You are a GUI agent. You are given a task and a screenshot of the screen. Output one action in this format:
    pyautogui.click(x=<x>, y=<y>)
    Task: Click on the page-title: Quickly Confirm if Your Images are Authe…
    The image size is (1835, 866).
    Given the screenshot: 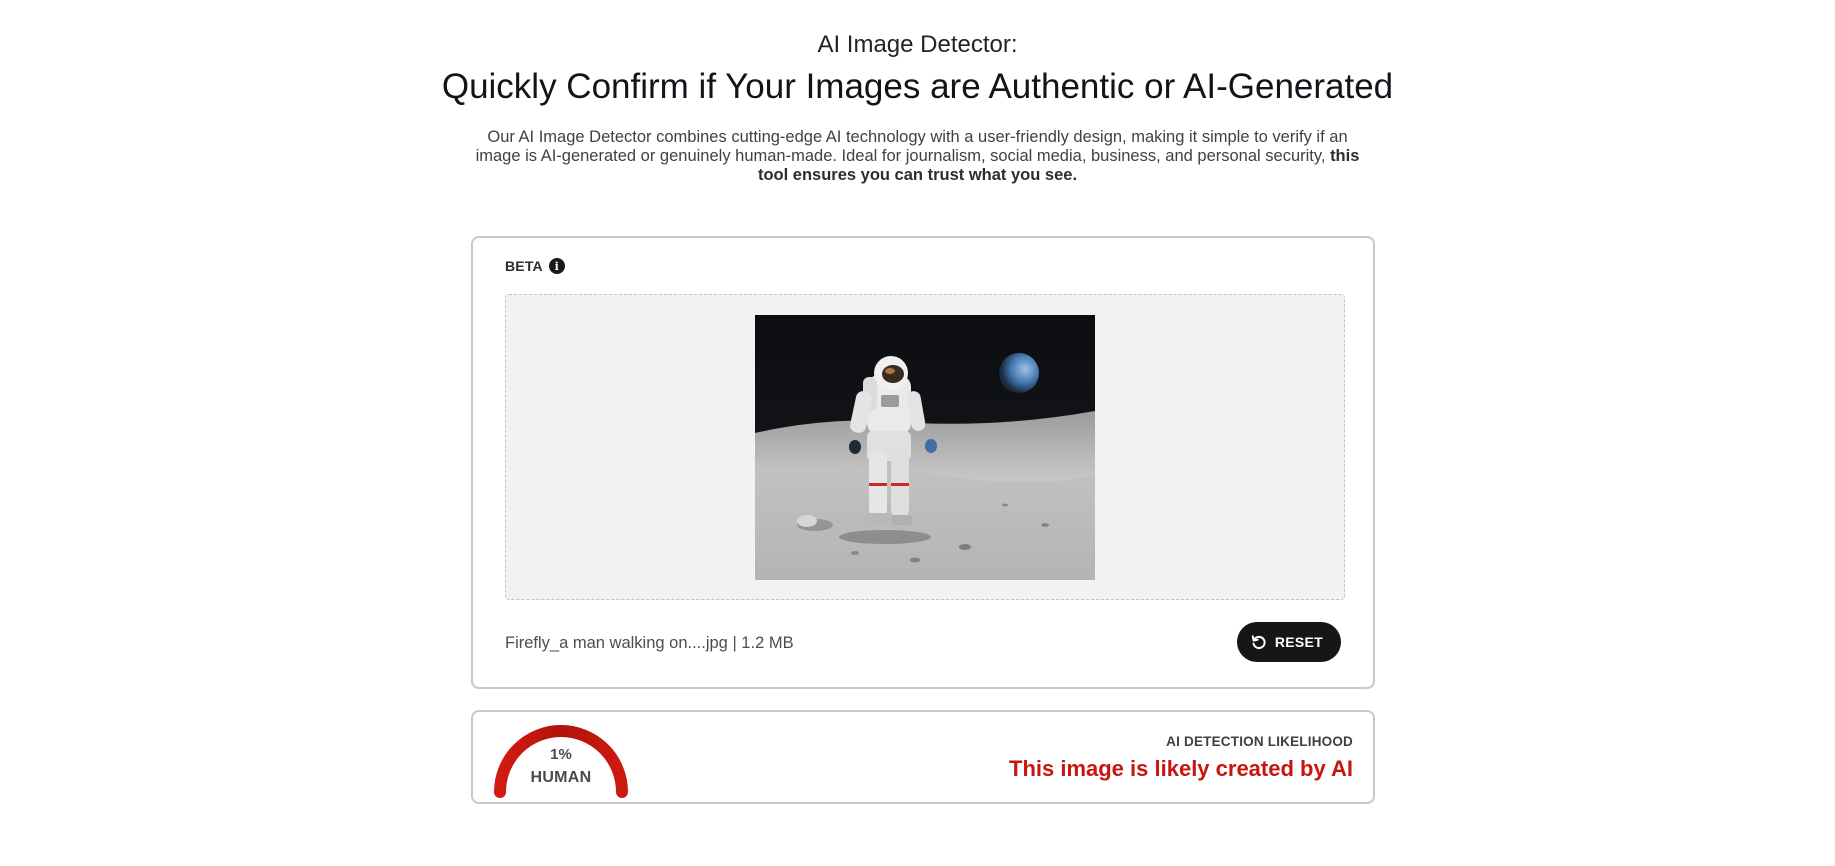 What is the action you would take?
    pyautogui.click(x=917, y=86)
    